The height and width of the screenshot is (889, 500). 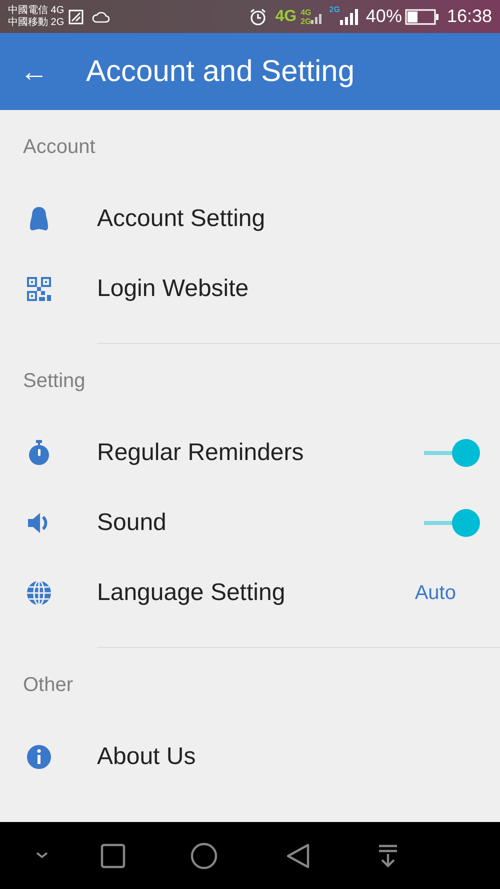 What do you see at coordinates (421, 16) in the screenshot?
I see `battery-icon` at bounding box center [421, 16].